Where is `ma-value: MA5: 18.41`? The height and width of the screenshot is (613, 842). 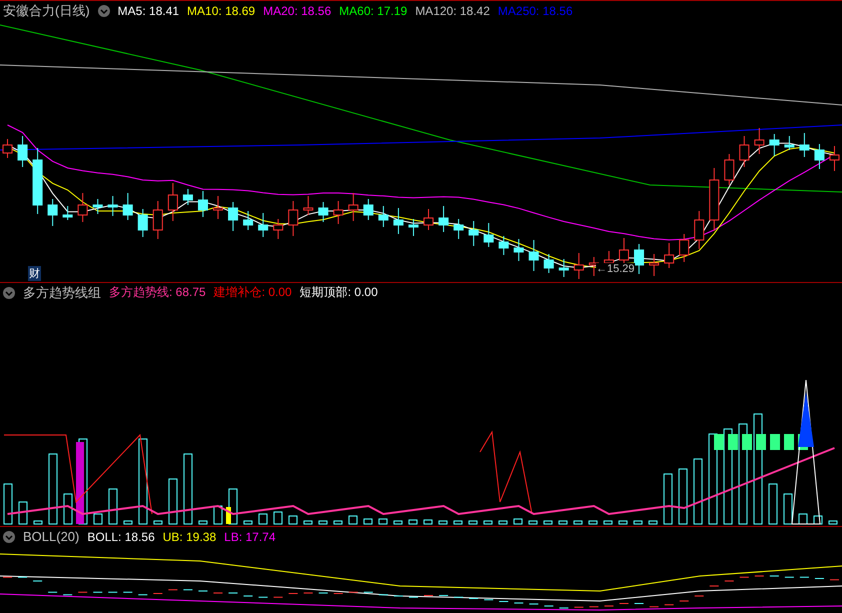 ma-value: MA5: 18.41 is located at coordinates (149, 11).